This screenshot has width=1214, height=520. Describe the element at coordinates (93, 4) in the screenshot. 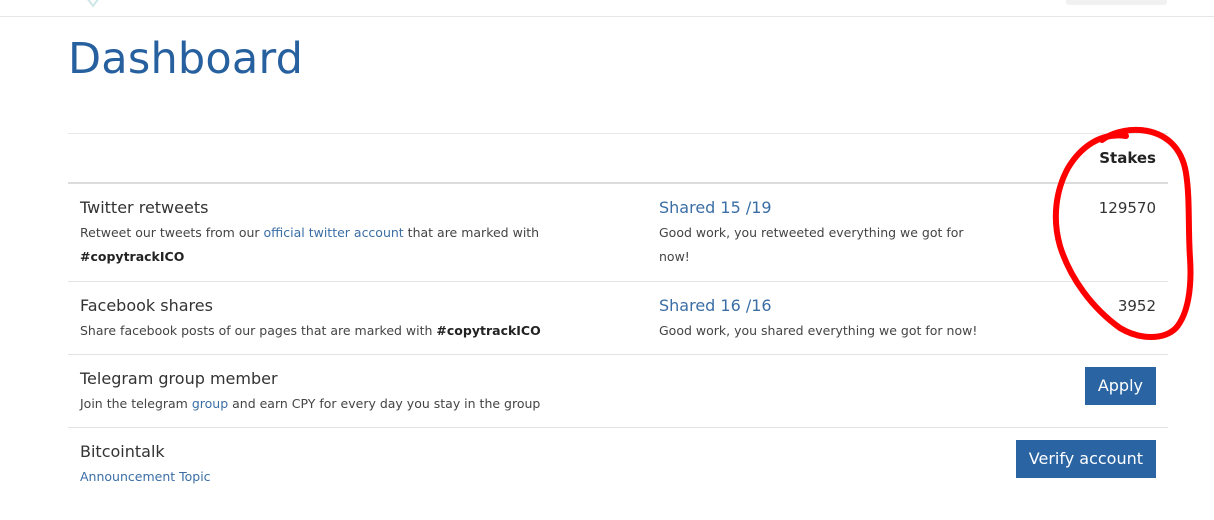

I see `logo-icon` at that location.